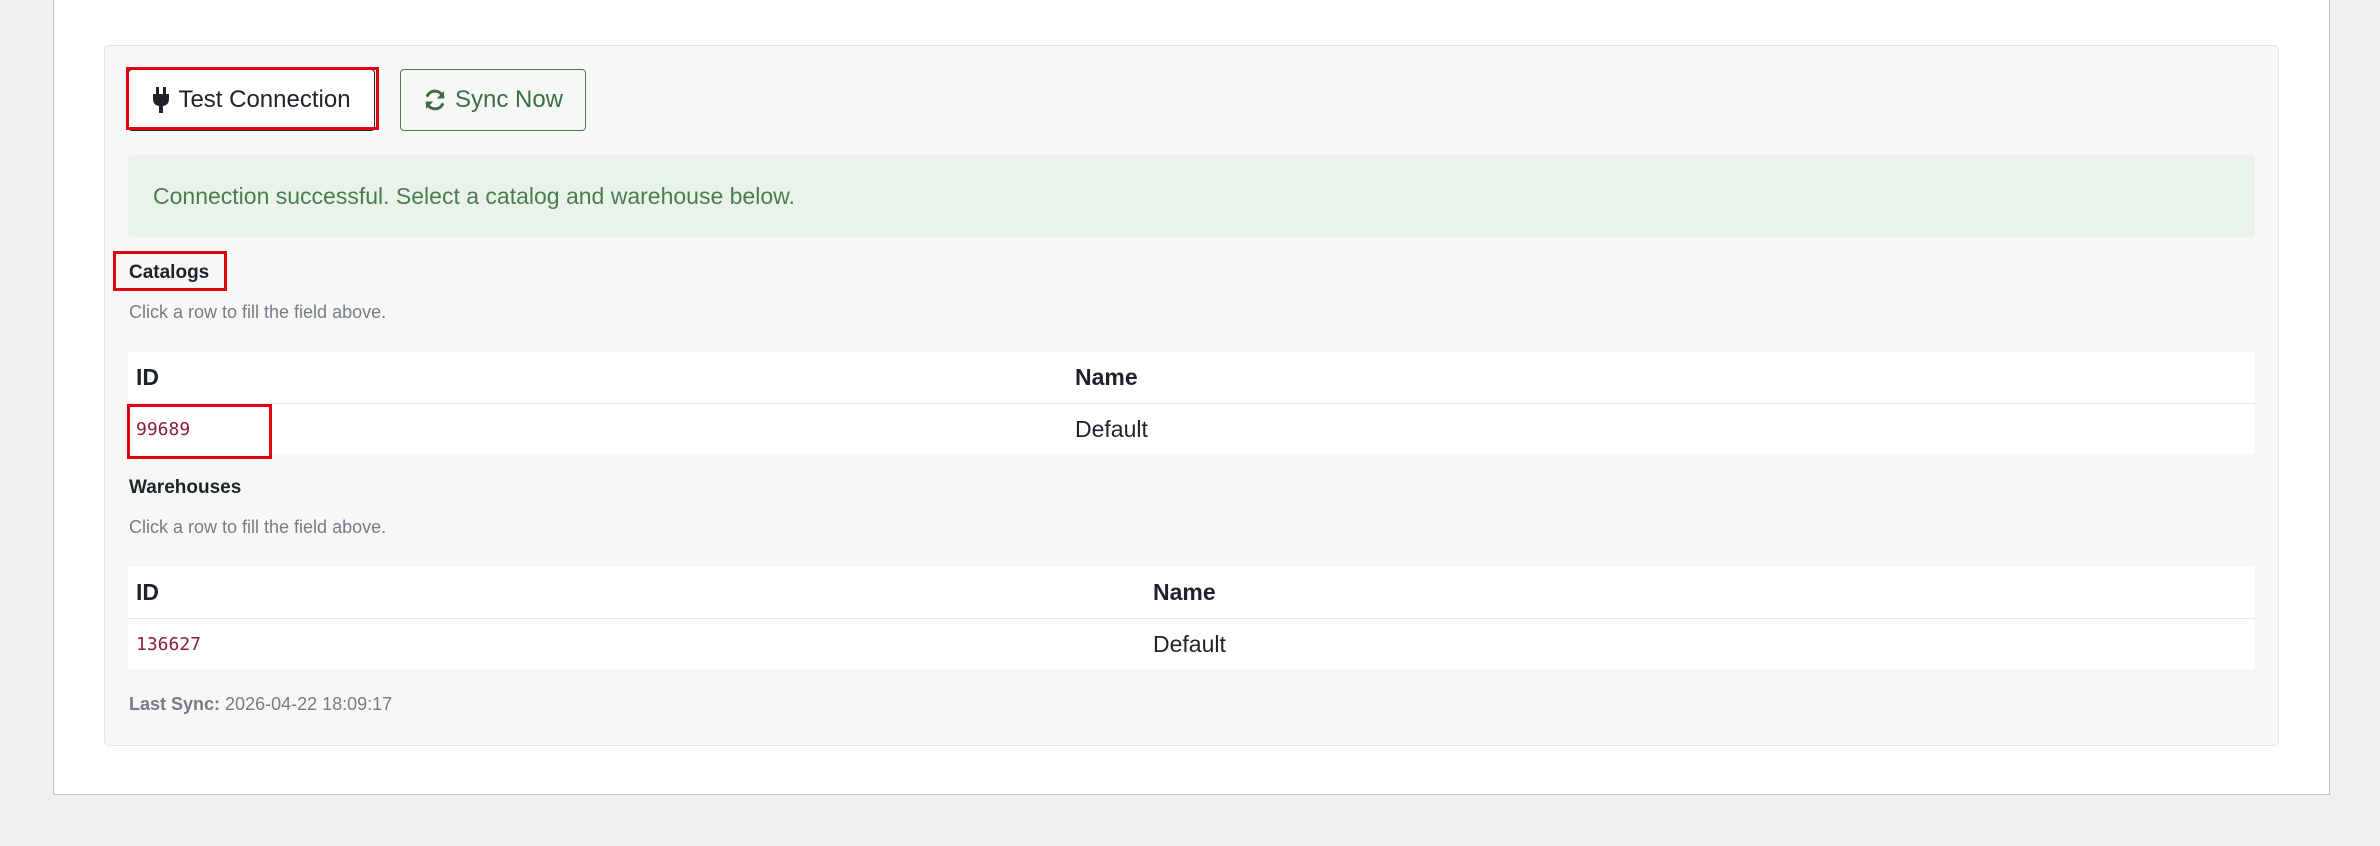 The image size is (2380, 846). Describe the element at coordinates (185, 487) in the screenshot. I see `warehouses-title: Warehouses` at that location.